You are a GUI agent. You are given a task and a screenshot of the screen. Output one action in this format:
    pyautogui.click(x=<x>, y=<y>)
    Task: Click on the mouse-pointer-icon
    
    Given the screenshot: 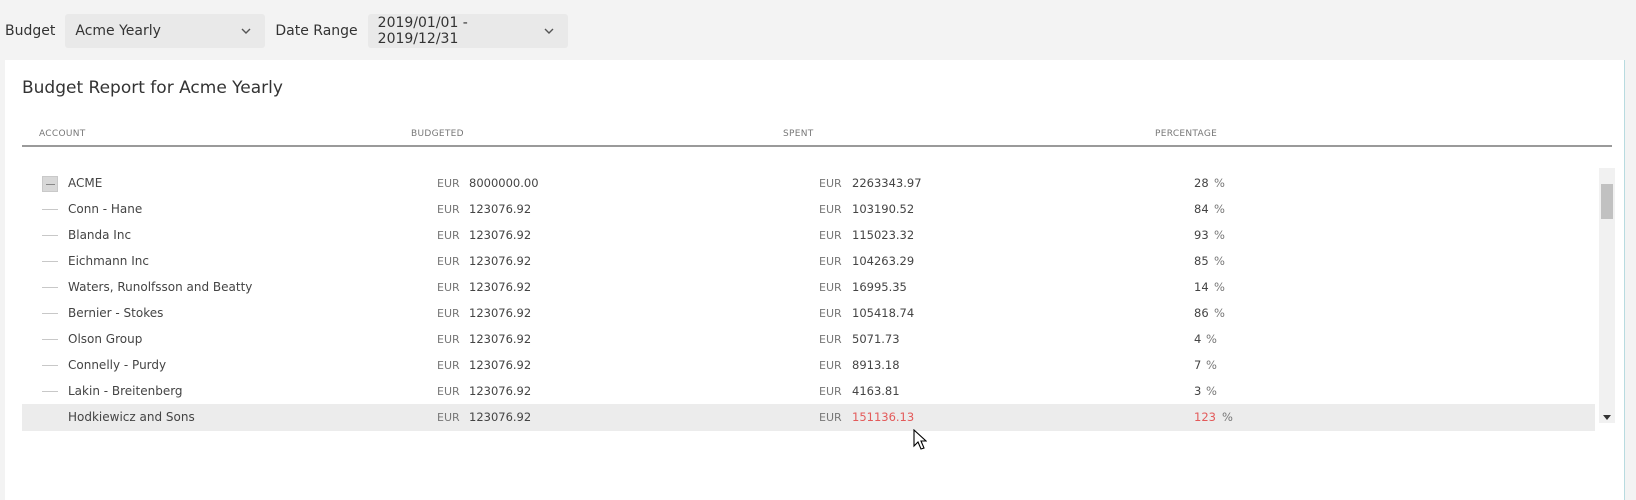 What is the action you would take?
    pyautogui.click(x=920, y=439)
    